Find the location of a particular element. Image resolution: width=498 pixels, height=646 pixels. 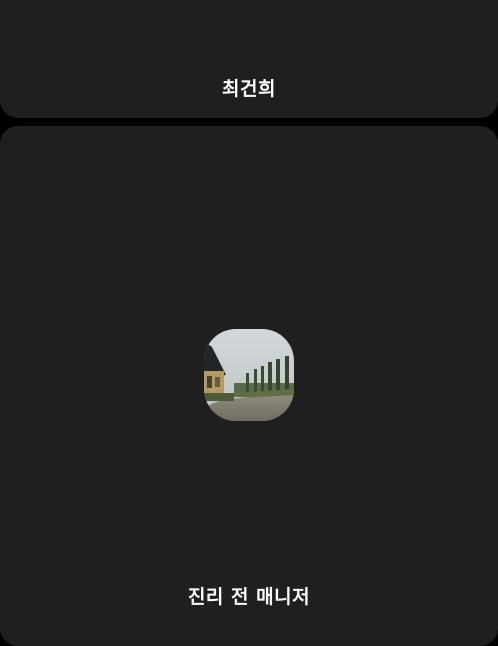

participant-name: 진리 전 매니저 is located at coordinates (249, 597).